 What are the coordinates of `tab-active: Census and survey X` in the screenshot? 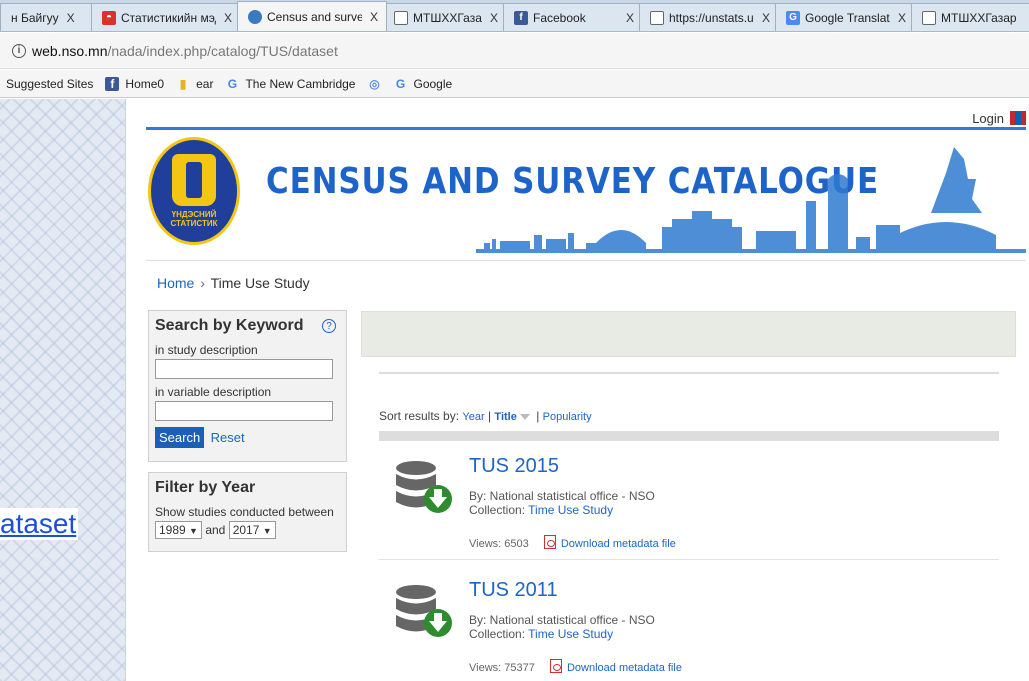 It's located at (312, 16).